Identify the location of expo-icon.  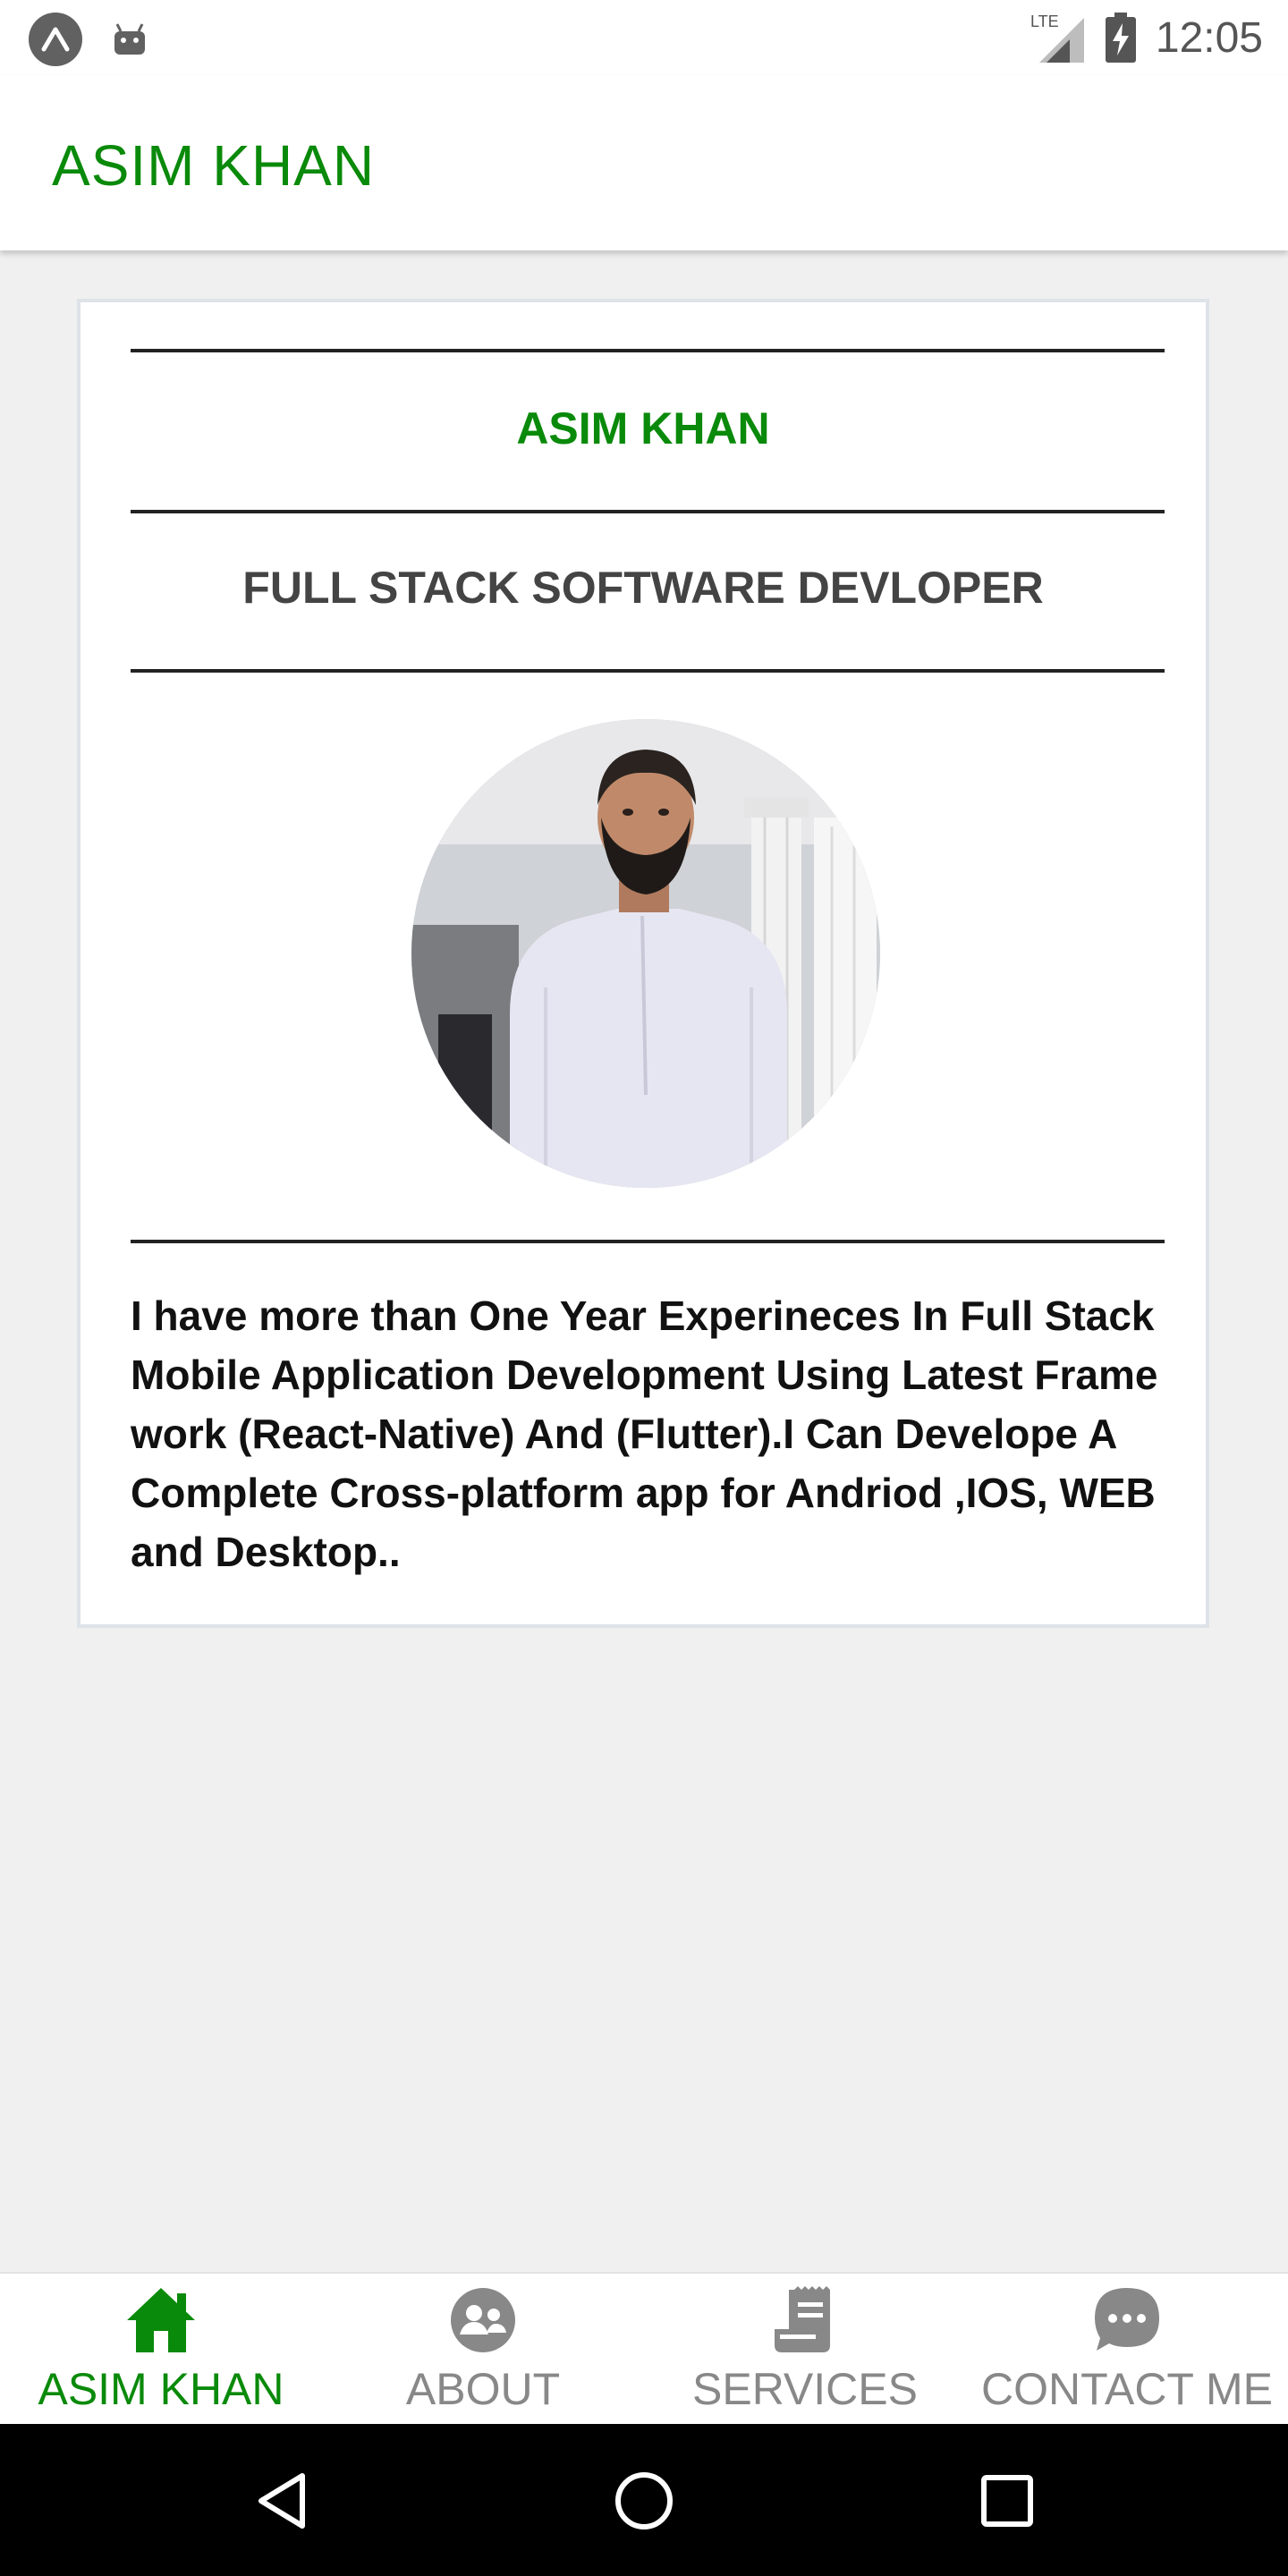
(55, 39).